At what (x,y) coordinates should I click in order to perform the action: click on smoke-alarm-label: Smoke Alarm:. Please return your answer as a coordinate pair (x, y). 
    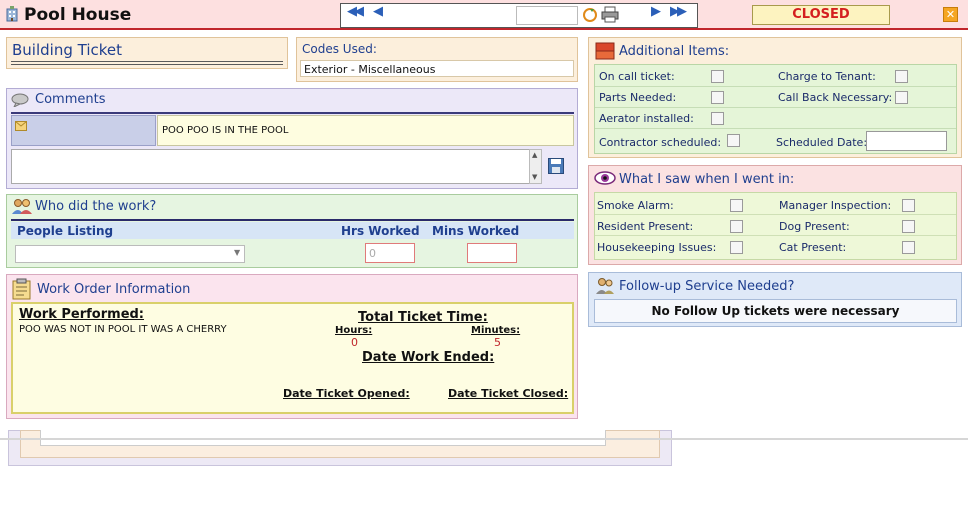
    Looking at the image, I should click on (635, 205).